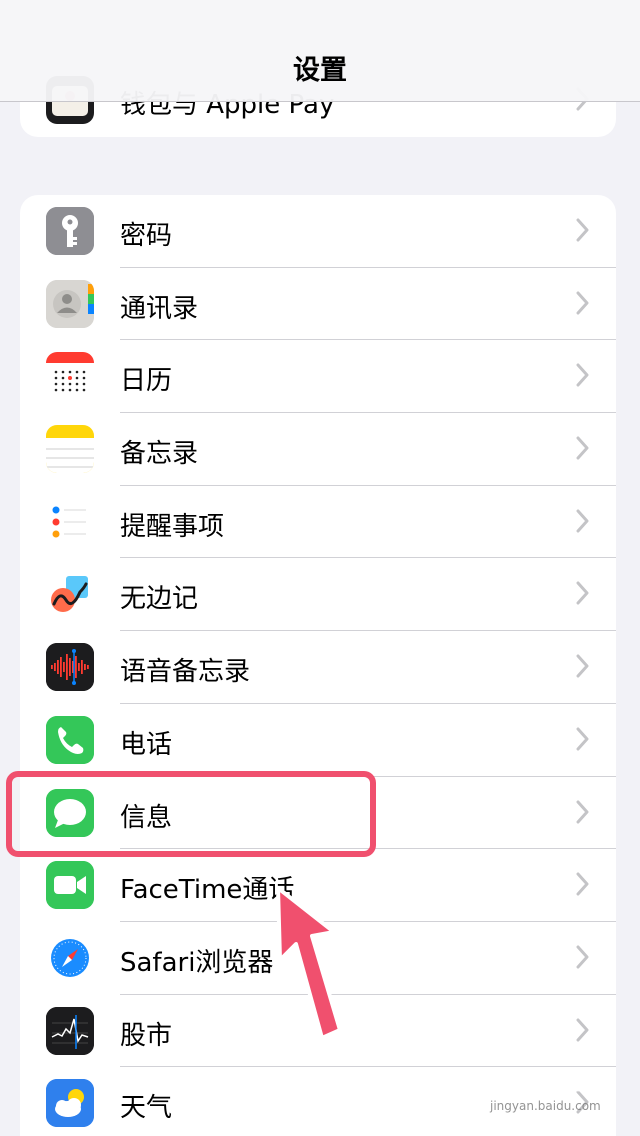  Describe the element at coordinates (70, 303) in the screenshot. I see `contacts-icon` at that location.